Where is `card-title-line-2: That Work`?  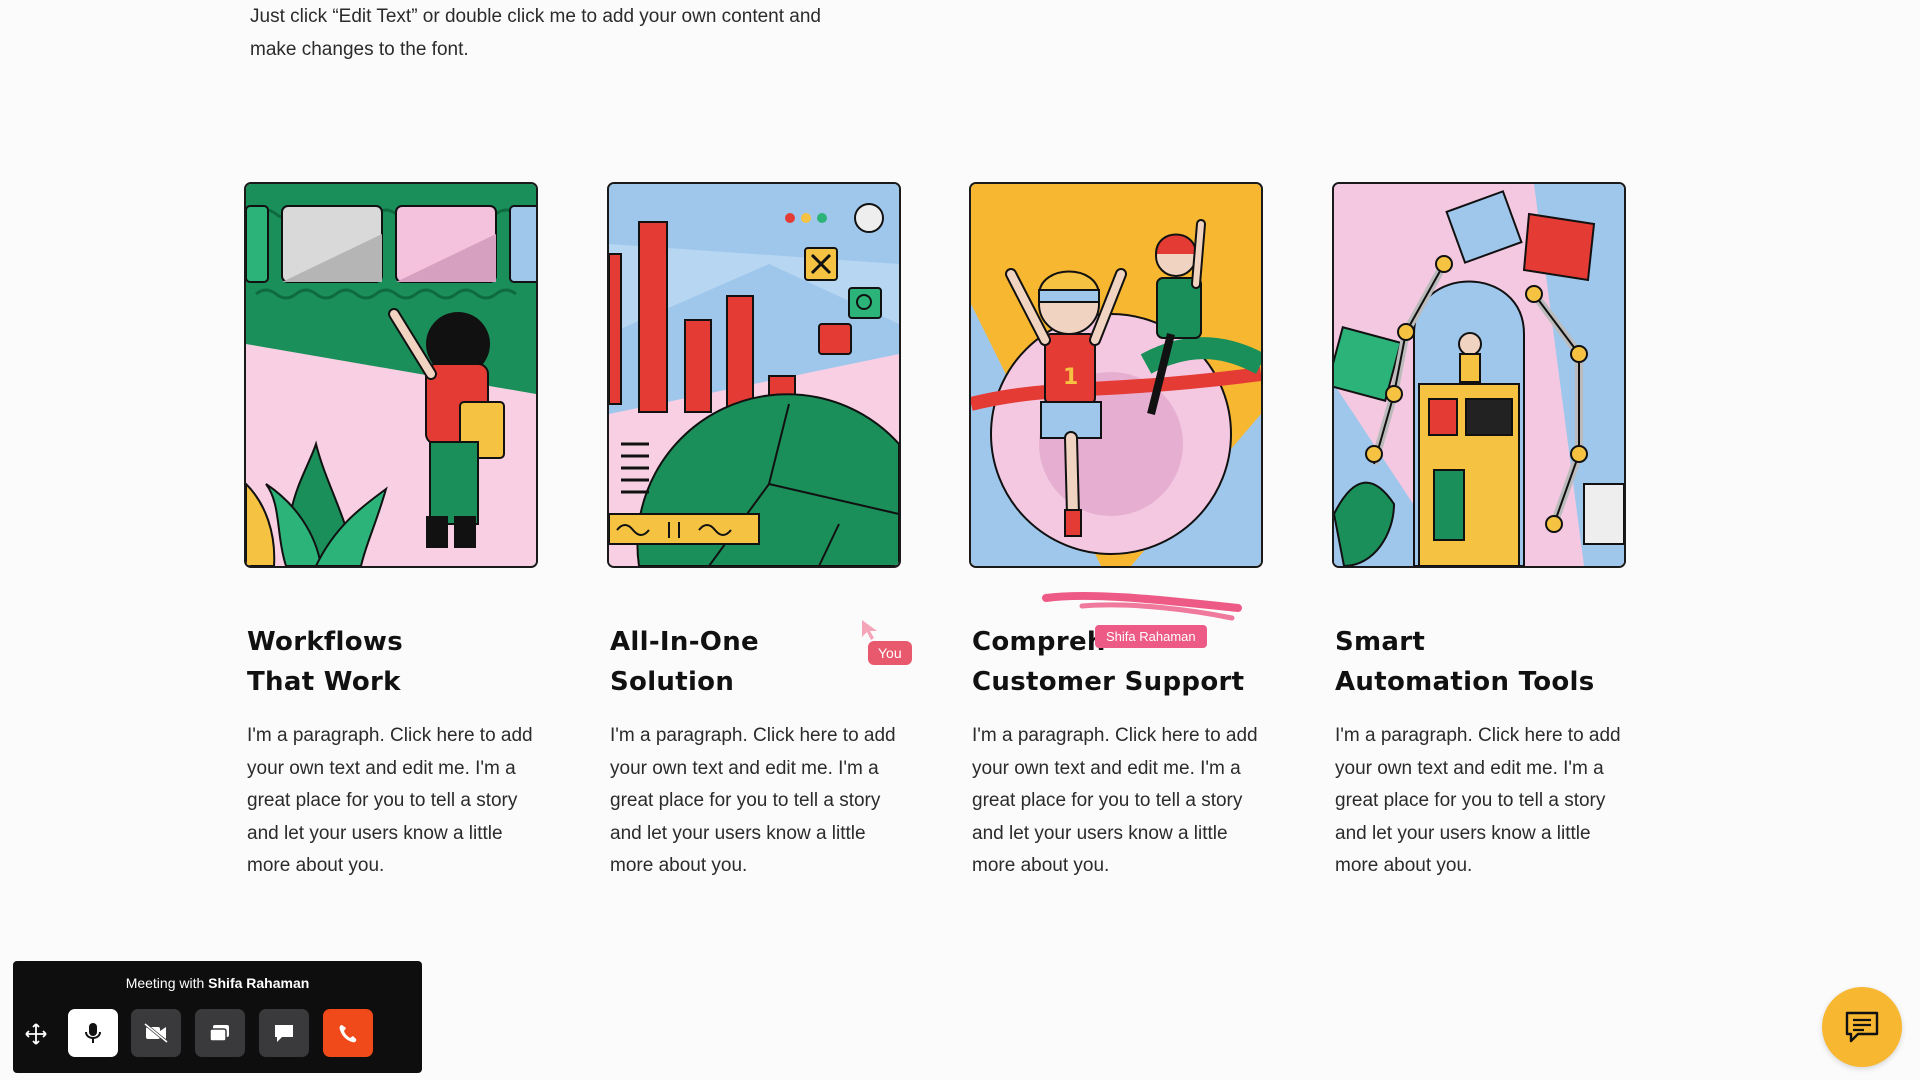
card-title-line-2: That Work is located at coordinates (324, 682).